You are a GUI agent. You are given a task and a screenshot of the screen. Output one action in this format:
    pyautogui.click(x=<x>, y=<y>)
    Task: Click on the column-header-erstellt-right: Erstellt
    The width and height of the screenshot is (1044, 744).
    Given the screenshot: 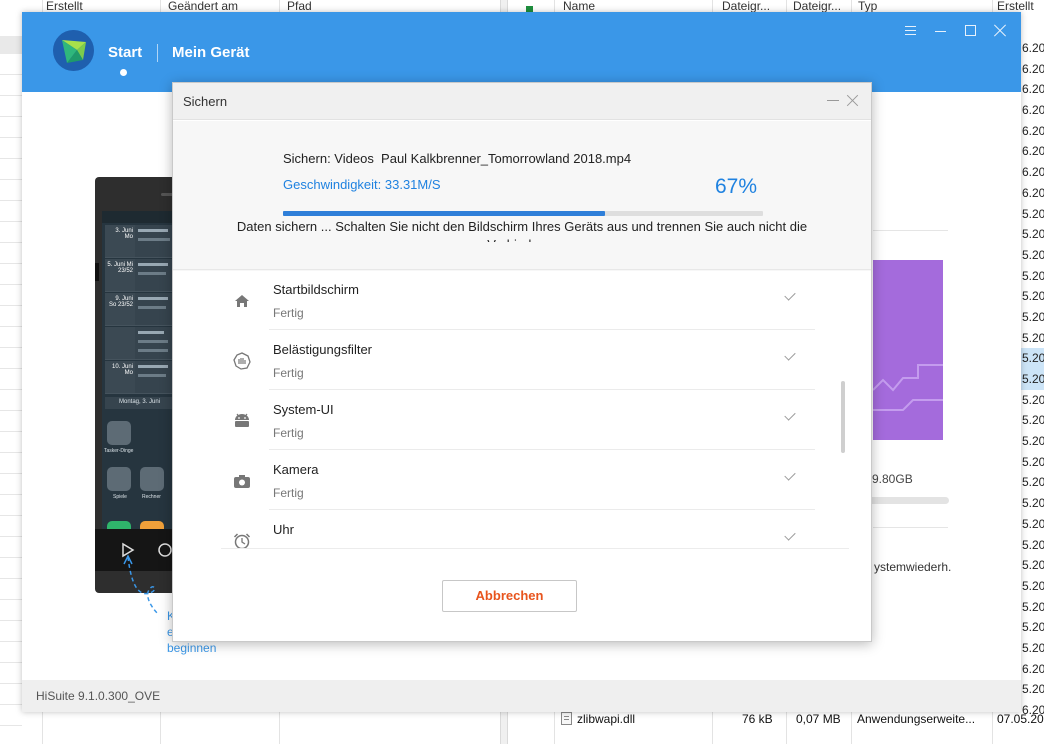 What is the action you would take?
    pyautogui.click(x=1015, y=6)
    